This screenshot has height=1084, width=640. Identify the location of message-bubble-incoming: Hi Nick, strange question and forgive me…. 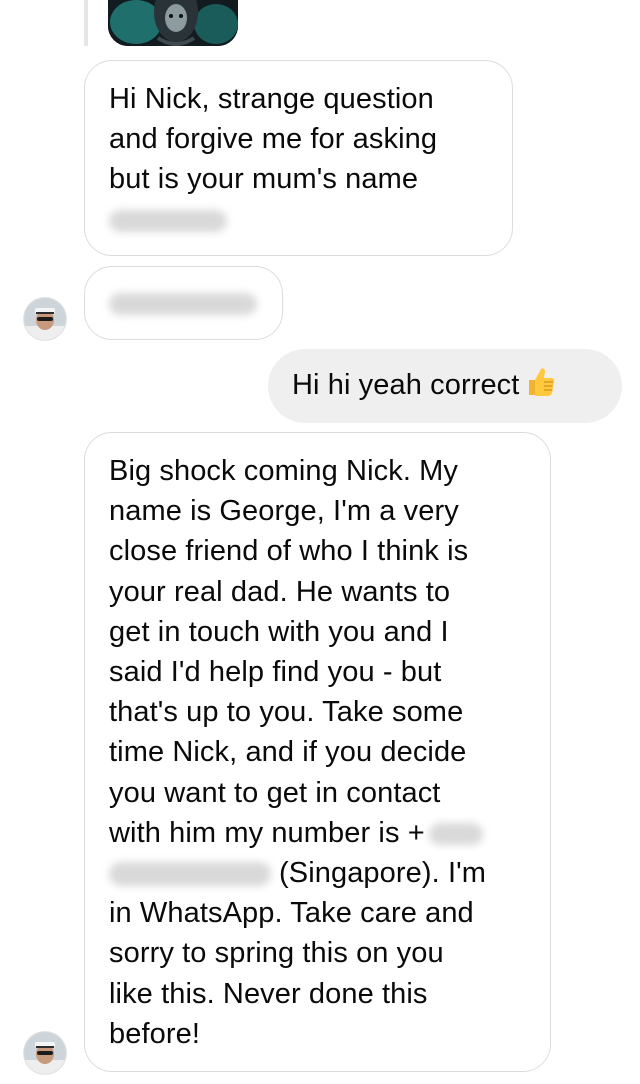
(298, 158).